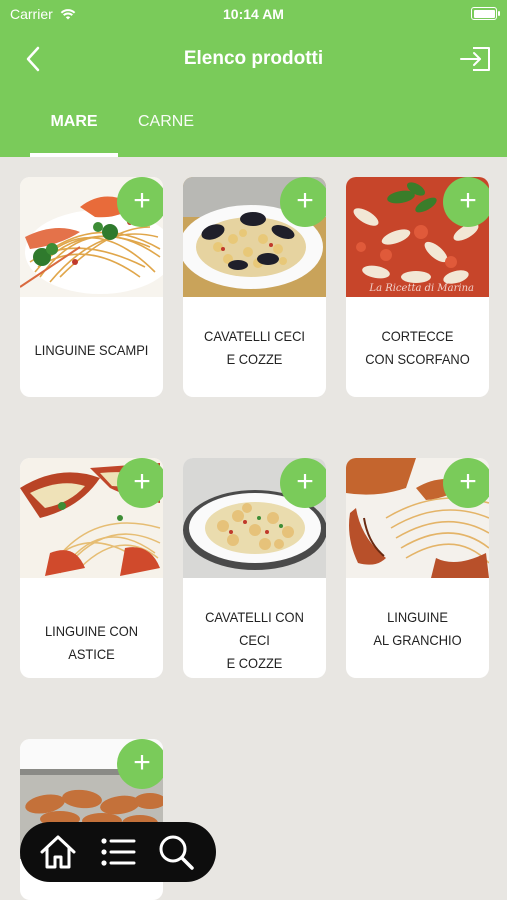  I want to click on tab-label: MARE, so click(74, 121).